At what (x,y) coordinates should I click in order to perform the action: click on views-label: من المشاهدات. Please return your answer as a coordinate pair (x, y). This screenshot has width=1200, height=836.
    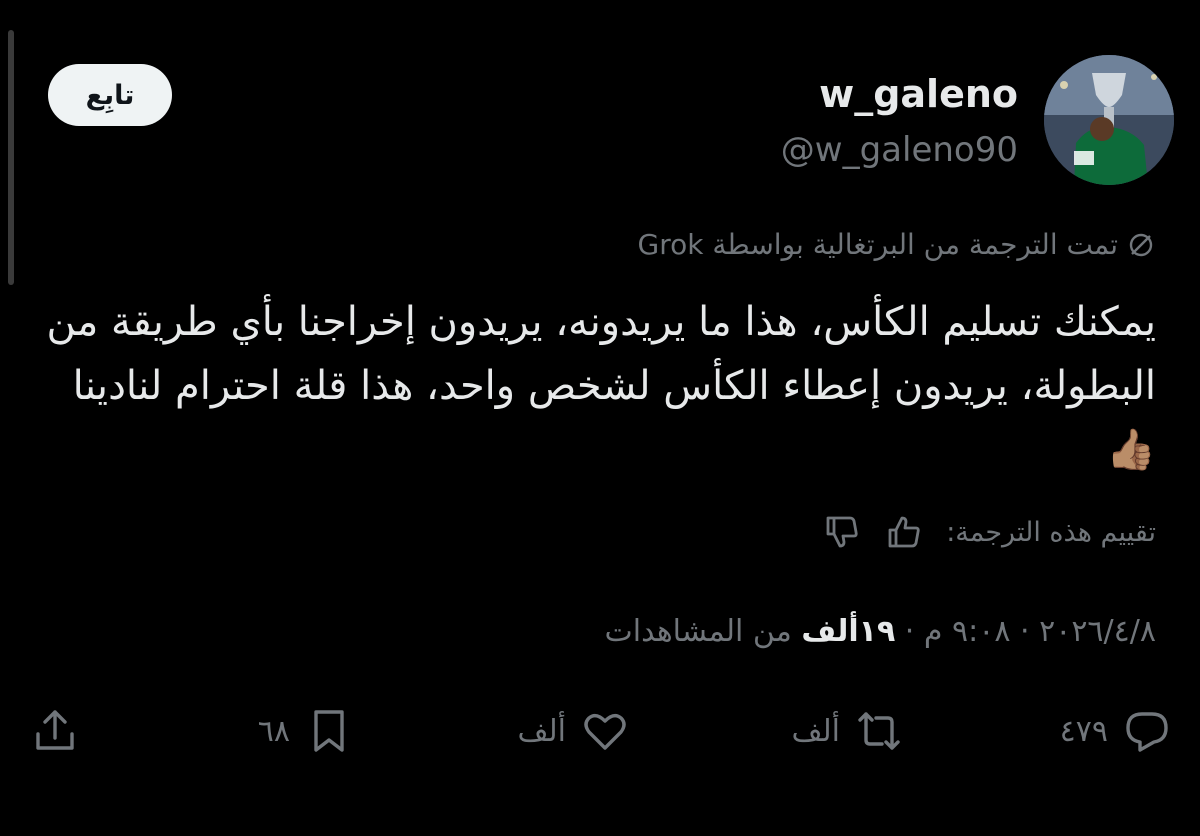
    Looking at the image, I should click on (698, 631).